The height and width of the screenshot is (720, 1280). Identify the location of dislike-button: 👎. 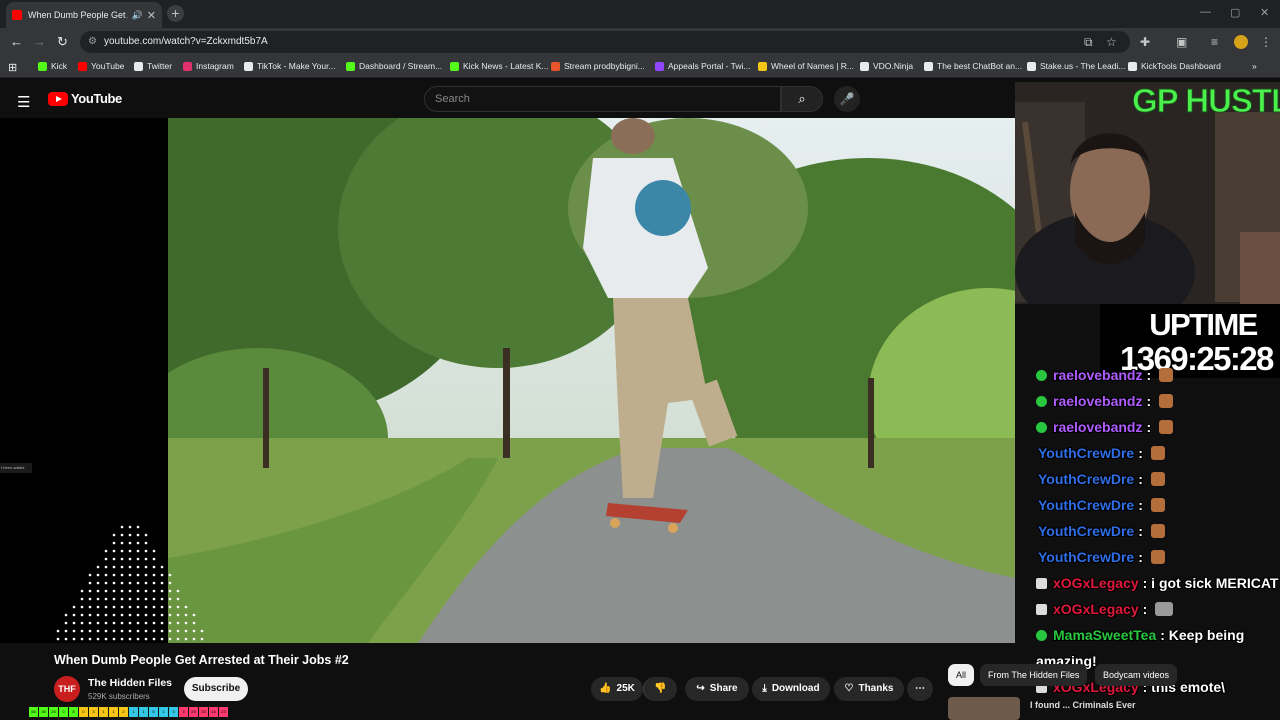
(660, 689).